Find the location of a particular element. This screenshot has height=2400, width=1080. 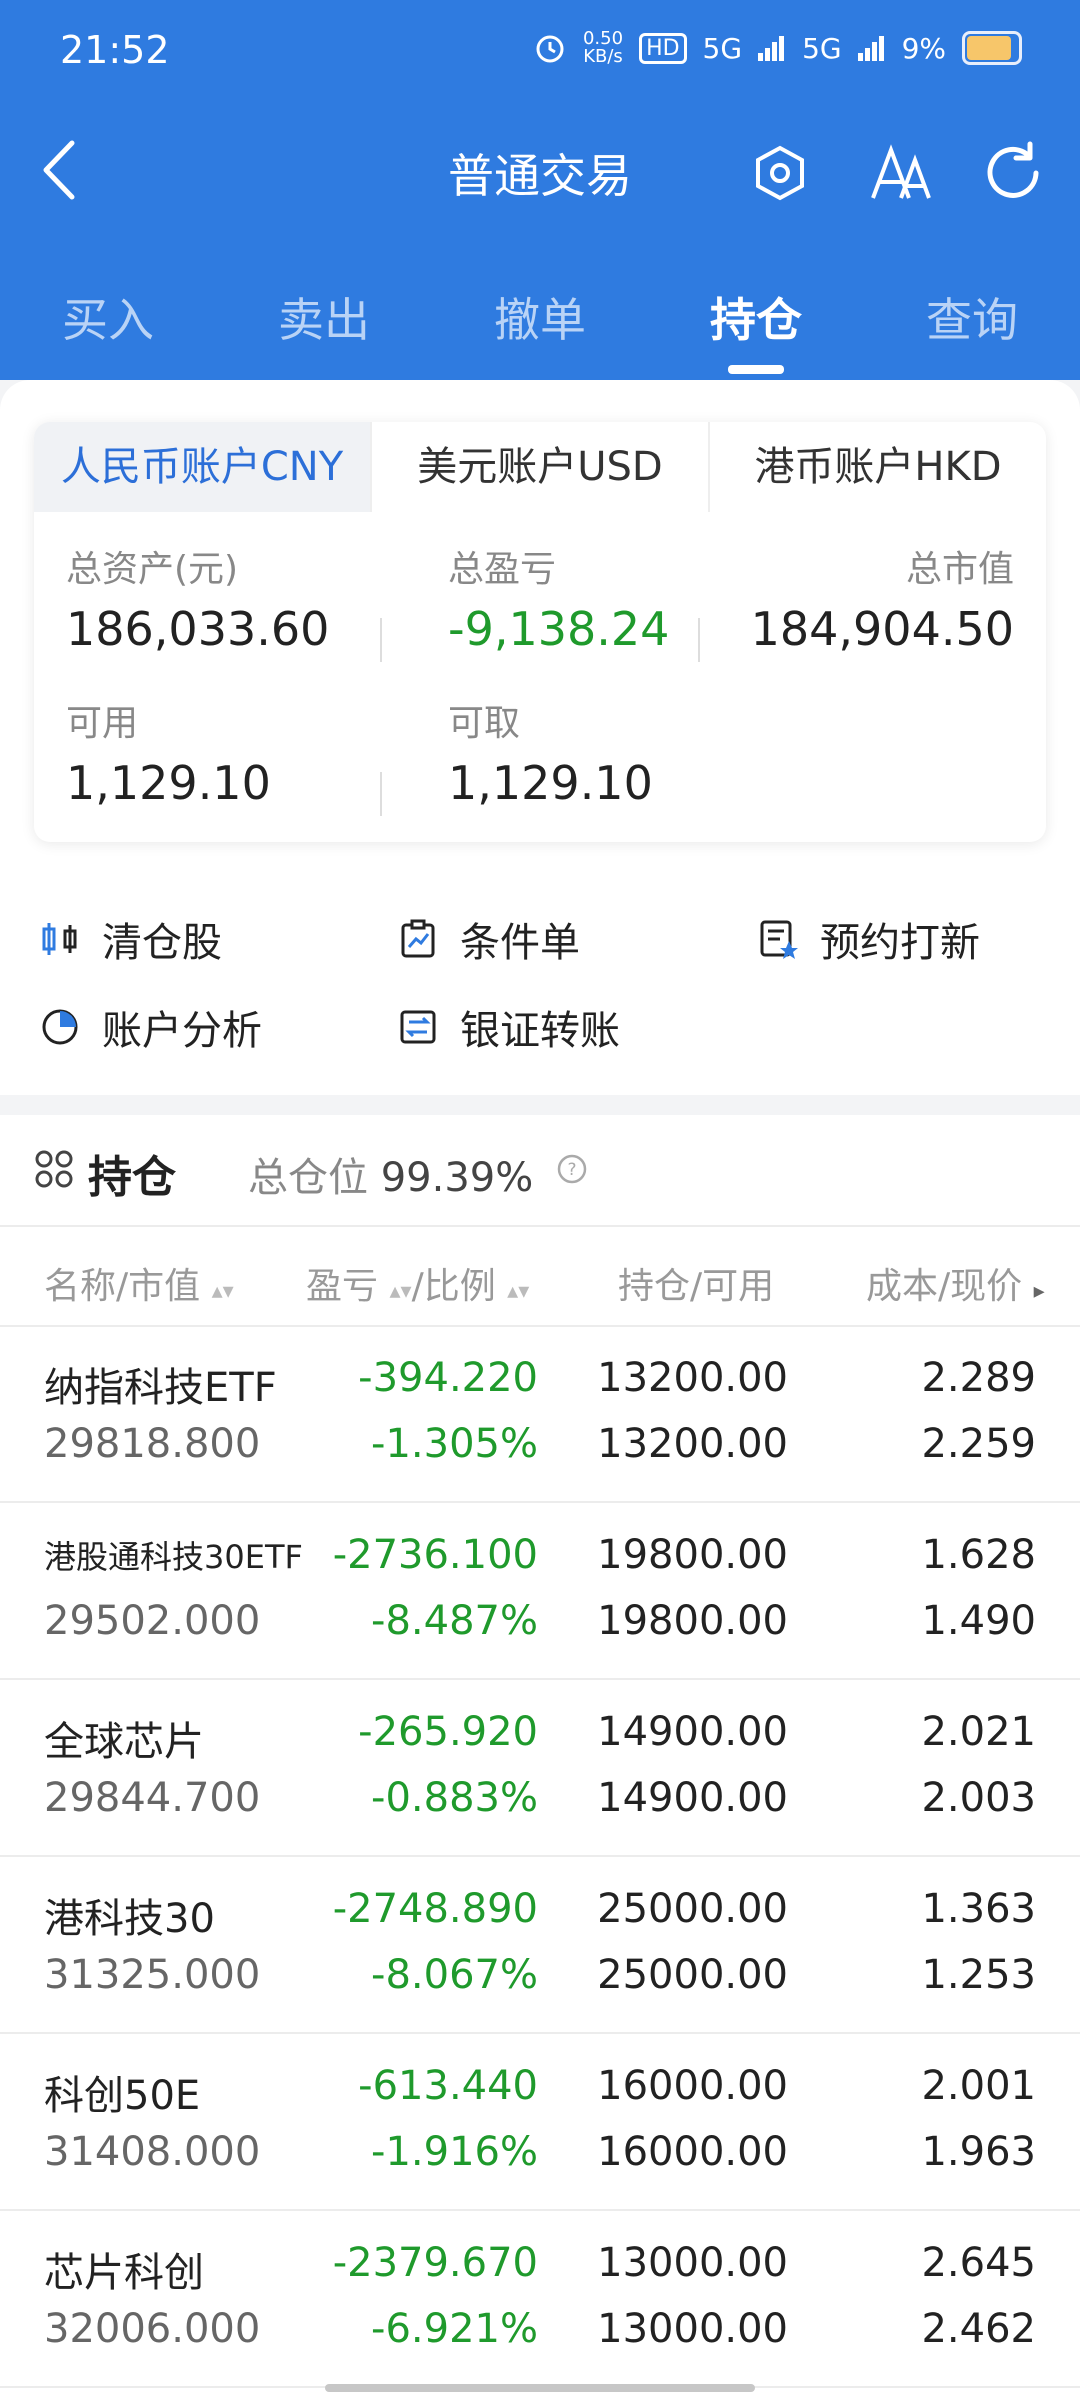

action-account-analysis: 账户分析 is located at coordinates (151, 1027).